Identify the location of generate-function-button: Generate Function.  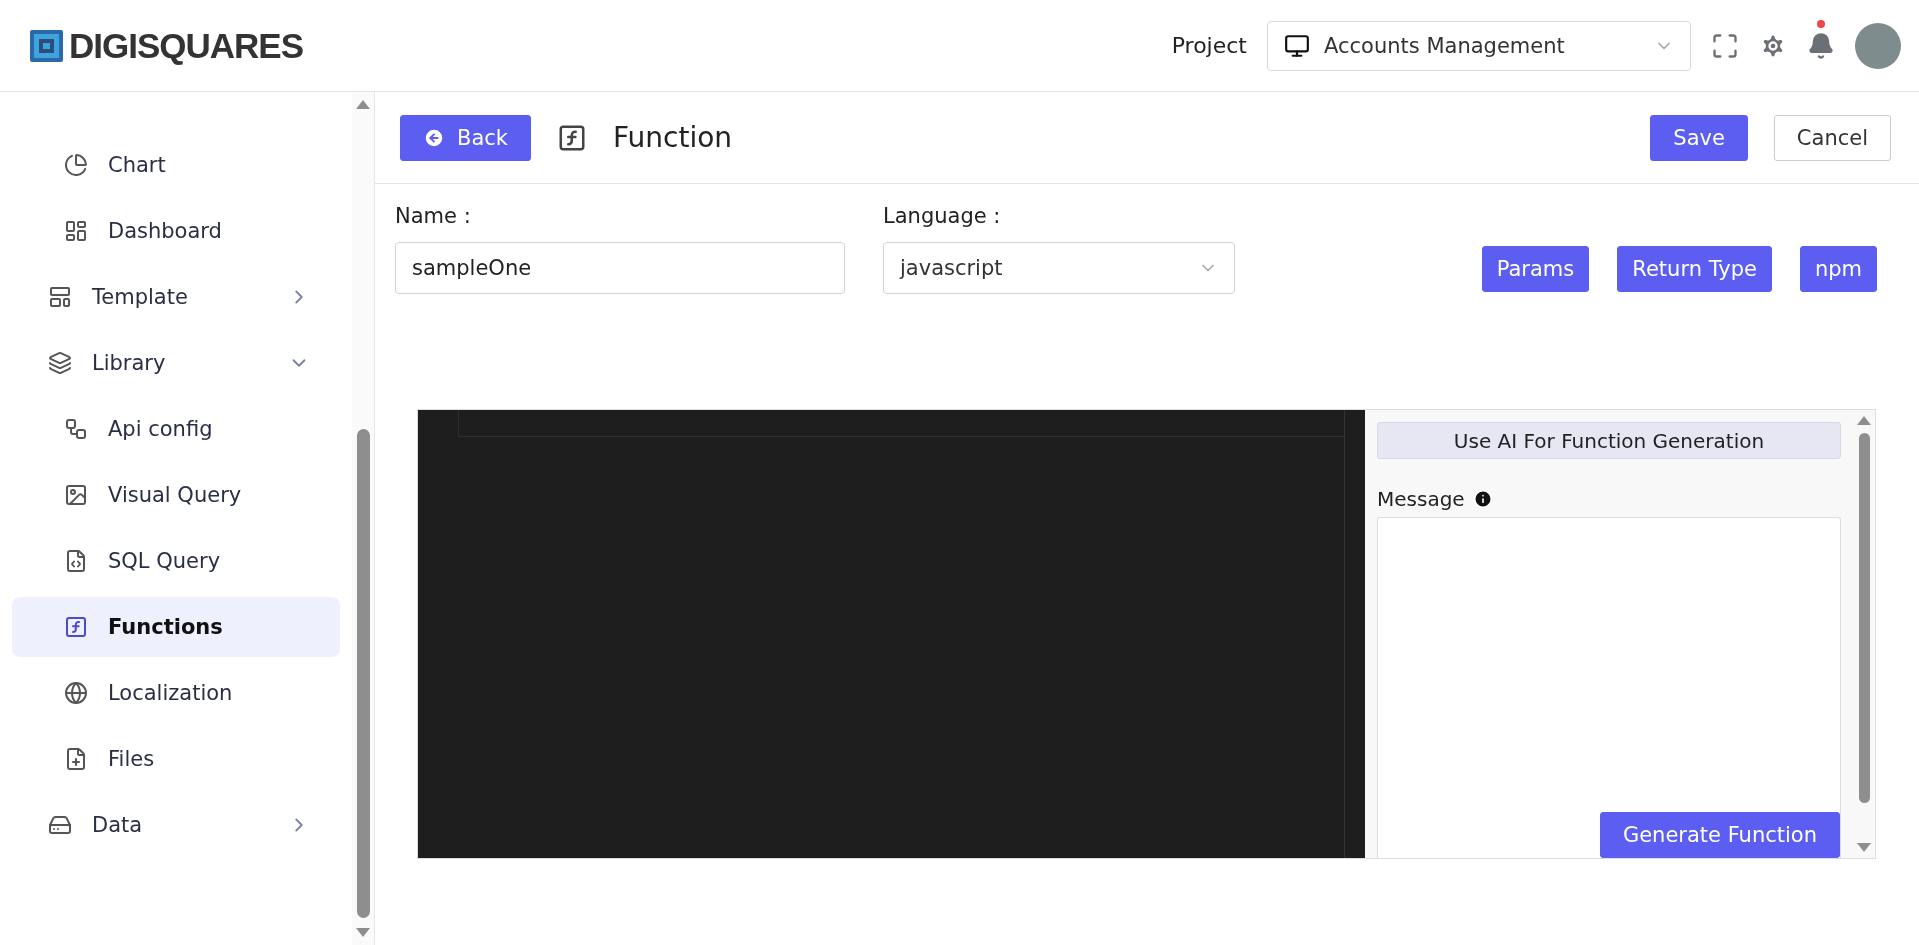
(1719, 835).